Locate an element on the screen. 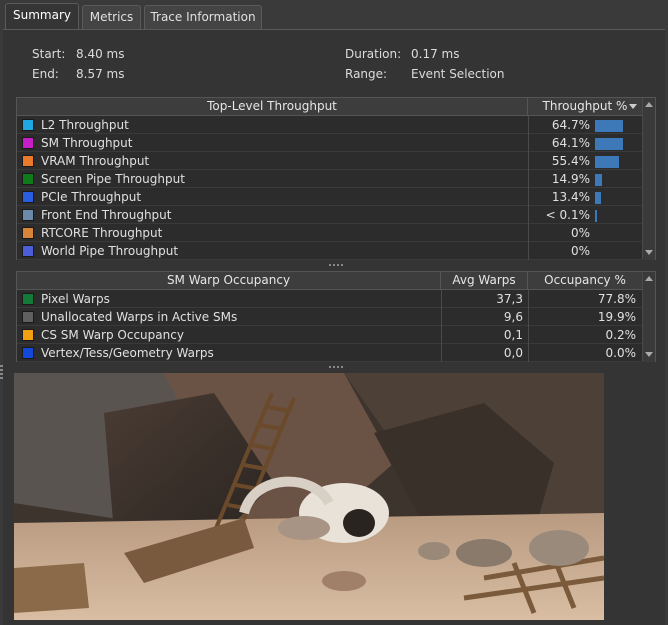 The width and height of the screenshot is (668, 625). warp-name: Pixel Warps is located at coordinates (75, 299).